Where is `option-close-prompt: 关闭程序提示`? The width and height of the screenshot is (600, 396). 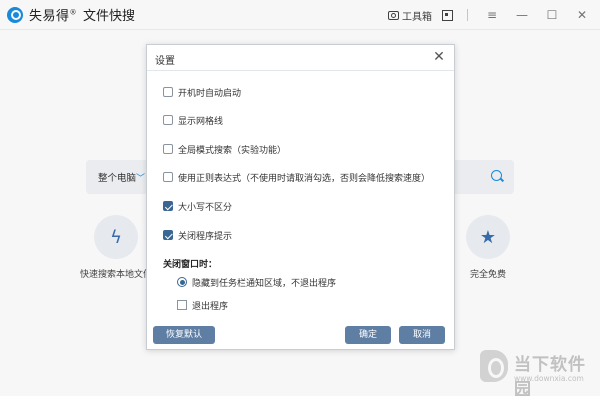
option-close-prompt: 关闭程序提示 is located at coordinates (197, 235).